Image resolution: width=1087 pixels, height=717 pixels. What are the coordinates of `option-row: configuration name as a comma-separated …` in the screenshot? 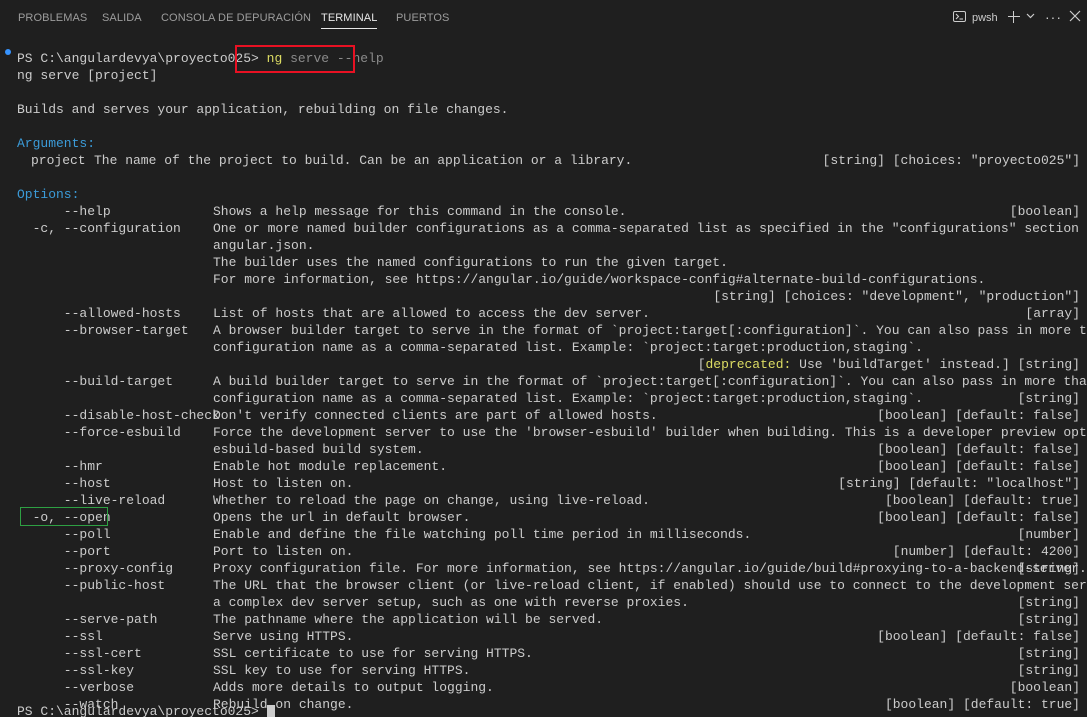 It's located at (543, 398).